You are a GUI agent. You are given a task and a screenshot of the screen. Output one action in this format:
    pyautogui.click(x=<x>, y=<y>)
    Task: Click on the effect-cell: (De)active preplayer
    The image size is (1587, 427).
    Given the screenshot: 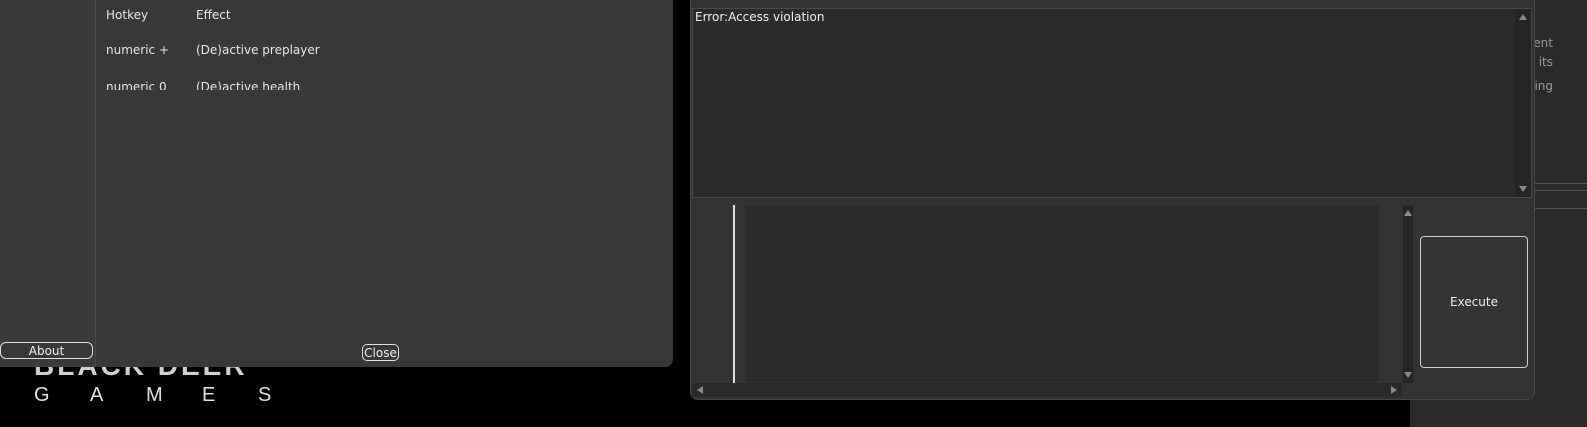 What is the action you would take?
    pyautogui.click(x=258, y=50)
    